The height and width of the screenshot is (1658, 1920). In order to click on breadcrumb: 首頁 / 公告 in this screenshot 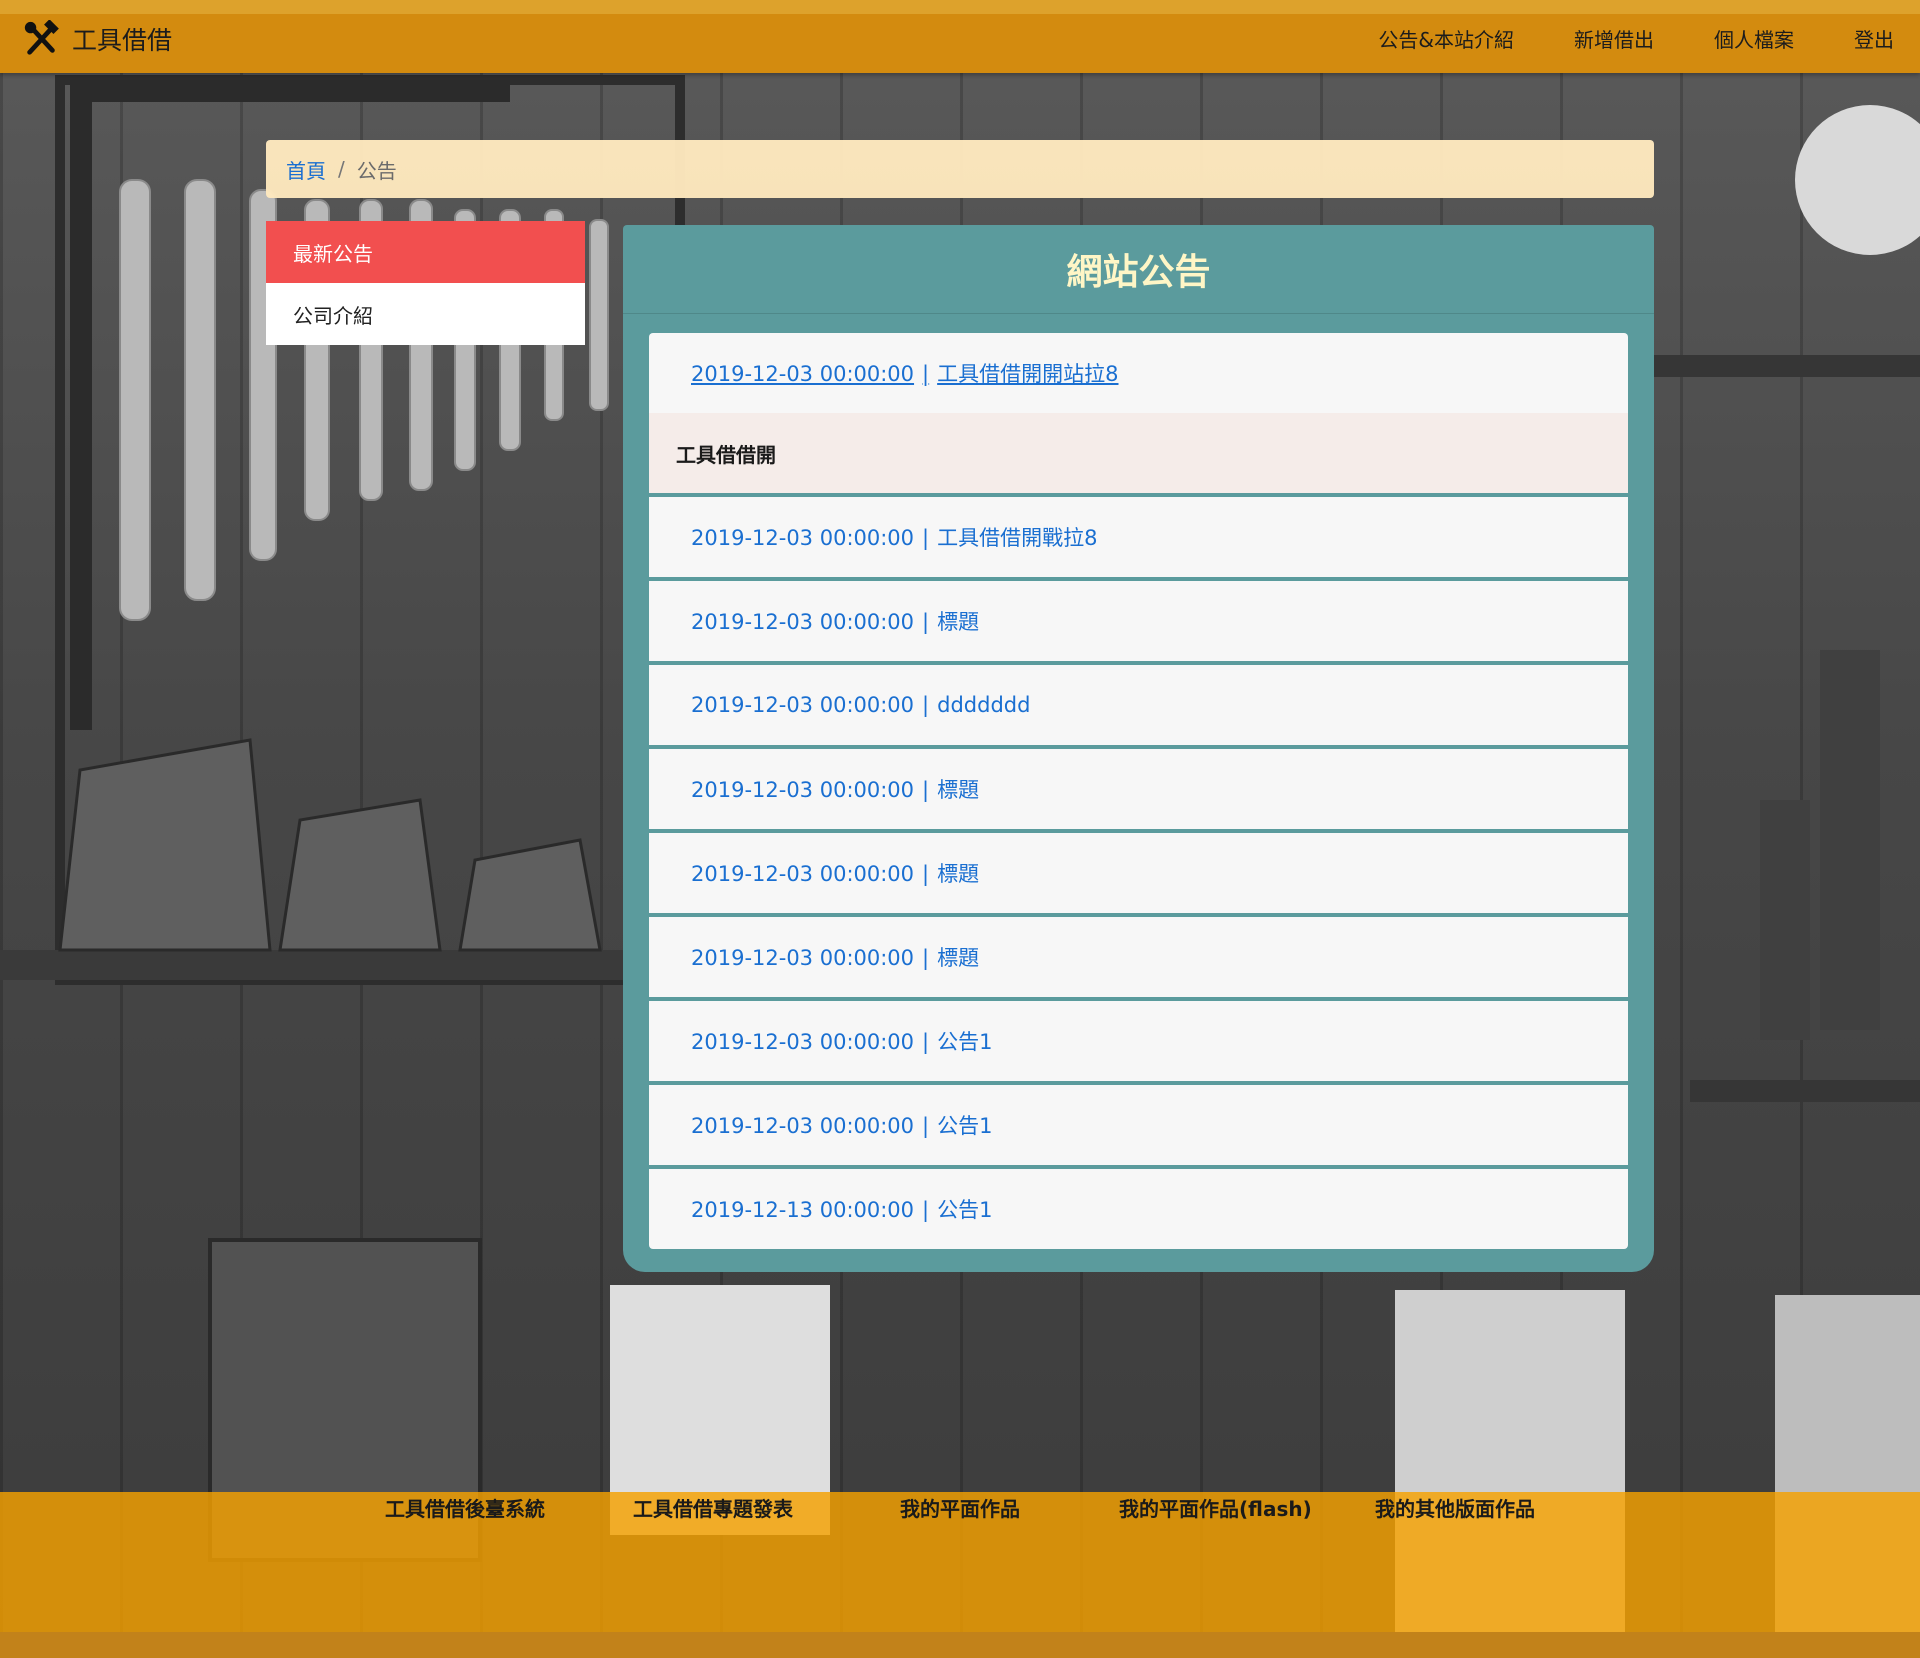, I will do `click(960, 169)`.